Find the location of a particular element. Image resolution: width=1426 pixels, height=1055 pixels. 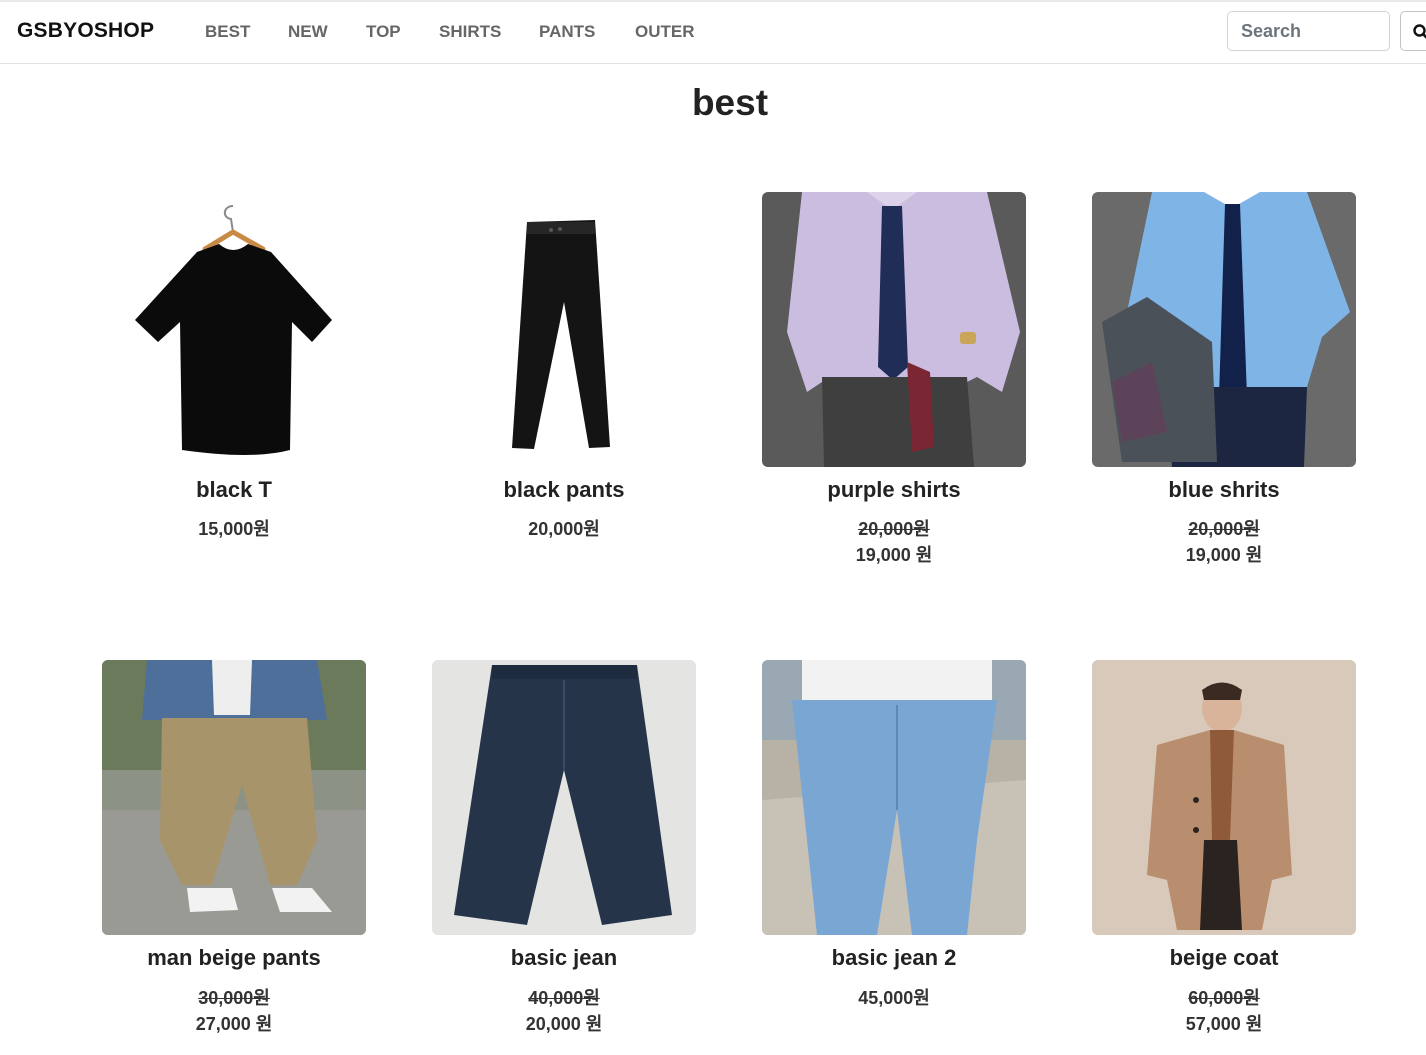

product-name: beige coat is located at coordinates (1224, 958).